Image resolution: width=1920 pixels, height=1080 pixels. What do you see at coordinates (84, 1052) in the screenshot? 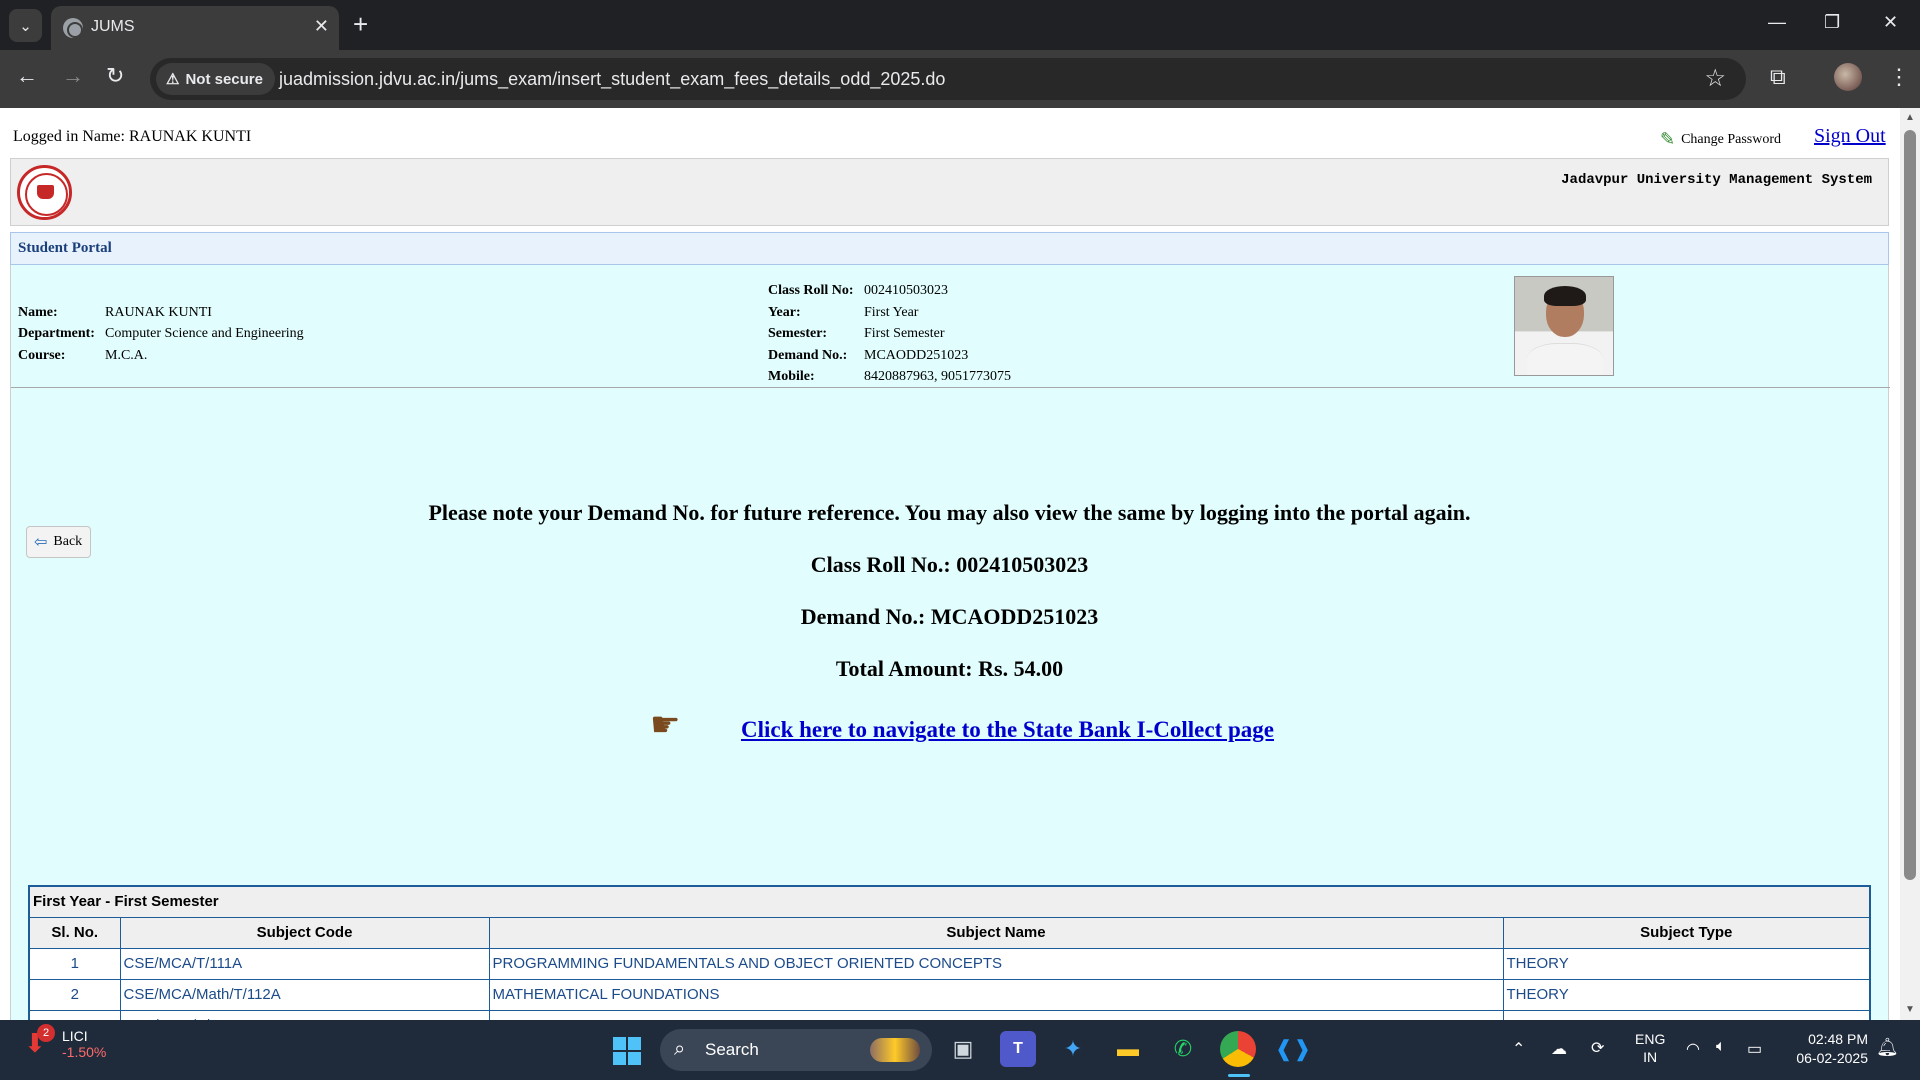
I see `stock-change: -1.50%` at bounding box center [84, 1052].